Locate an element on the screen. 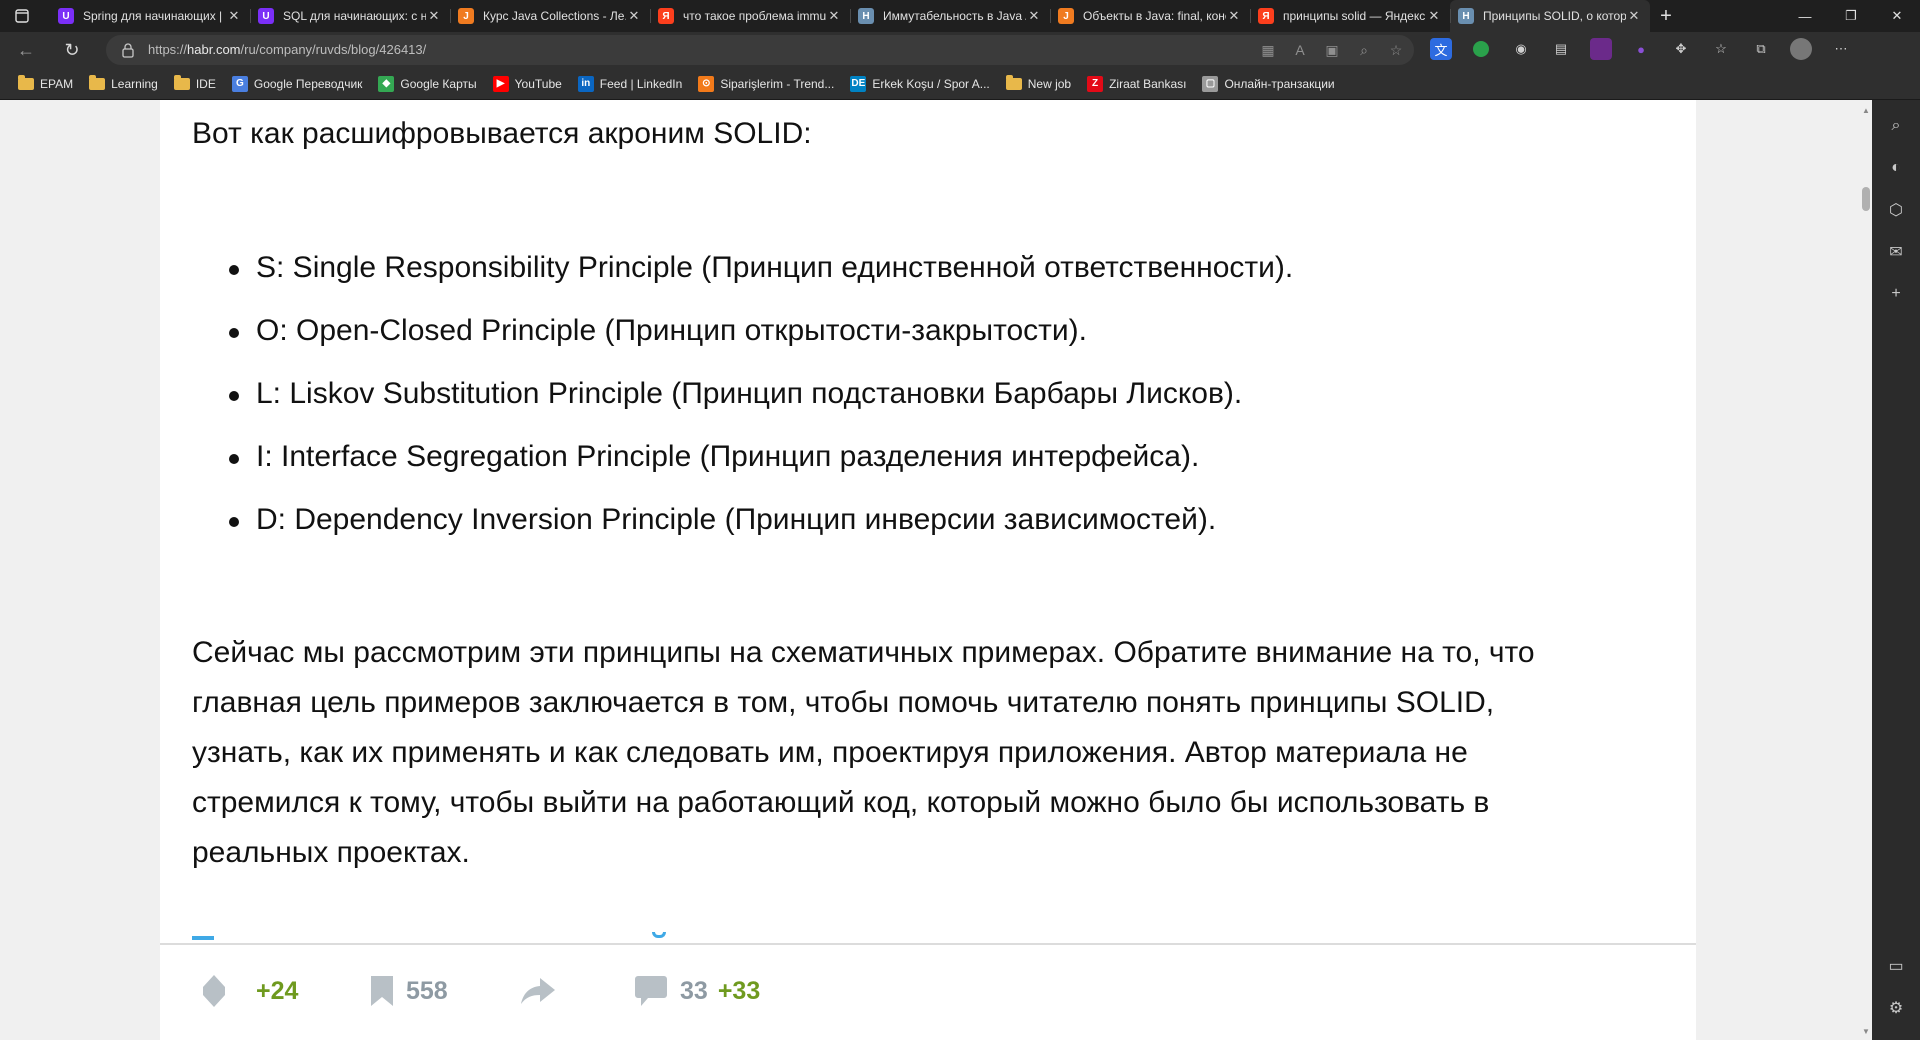 The width and height of the screenshot is (1920, 1040). favorite-star-icon: ☆ is located at coordinates (1396, 50).